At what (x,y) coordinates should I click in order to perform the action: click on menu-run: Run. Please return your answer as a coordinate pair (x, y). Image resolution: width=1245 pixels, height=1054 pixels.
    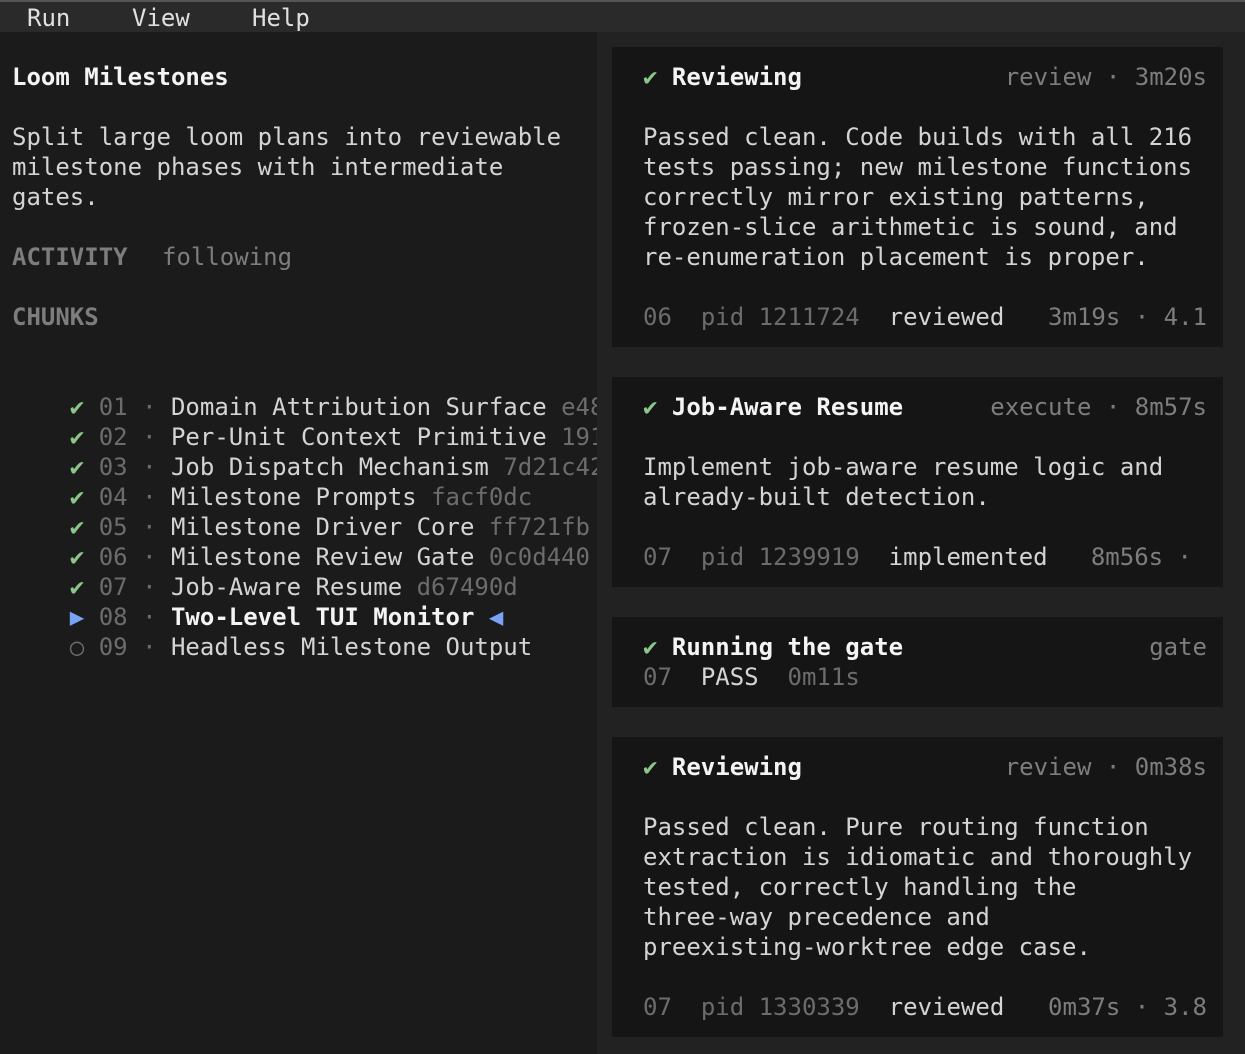
    Looking at the image, I should click on (48, 18).